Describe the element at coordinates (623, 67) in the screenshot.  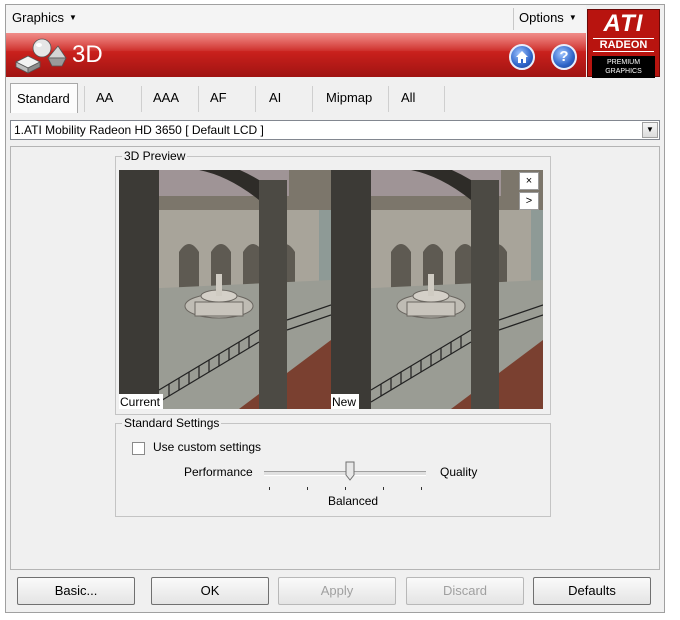
I see `logo-premium-text: PREMIUM GRAPHICS` at that location.